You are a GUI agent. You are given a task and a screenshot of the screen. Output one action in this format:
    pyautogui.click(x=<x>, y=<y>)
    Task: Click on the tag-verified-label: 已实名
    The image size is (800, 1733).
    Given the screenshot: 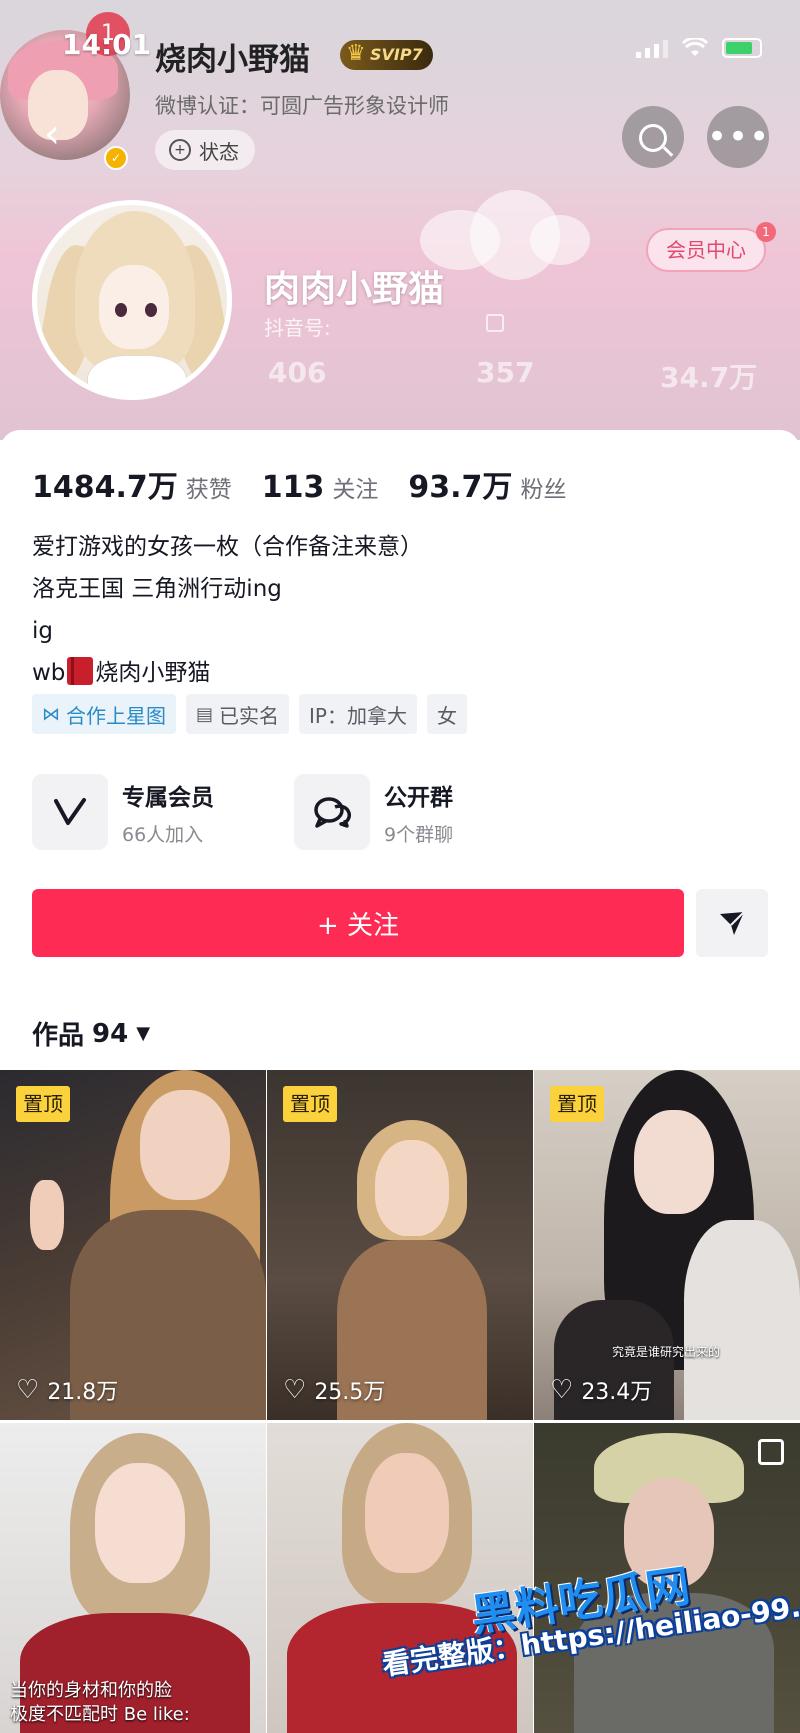 What is the action you would take?
    pyautogui.click(x=249, y=715)
    